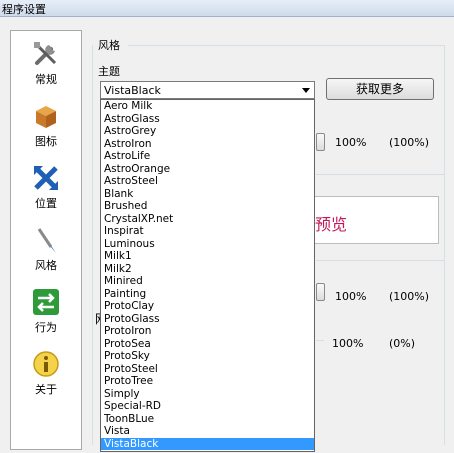  Describe the element at coordinates (207, 381) in the screenshot. I see `theme-option: ProtoTree` at that location.